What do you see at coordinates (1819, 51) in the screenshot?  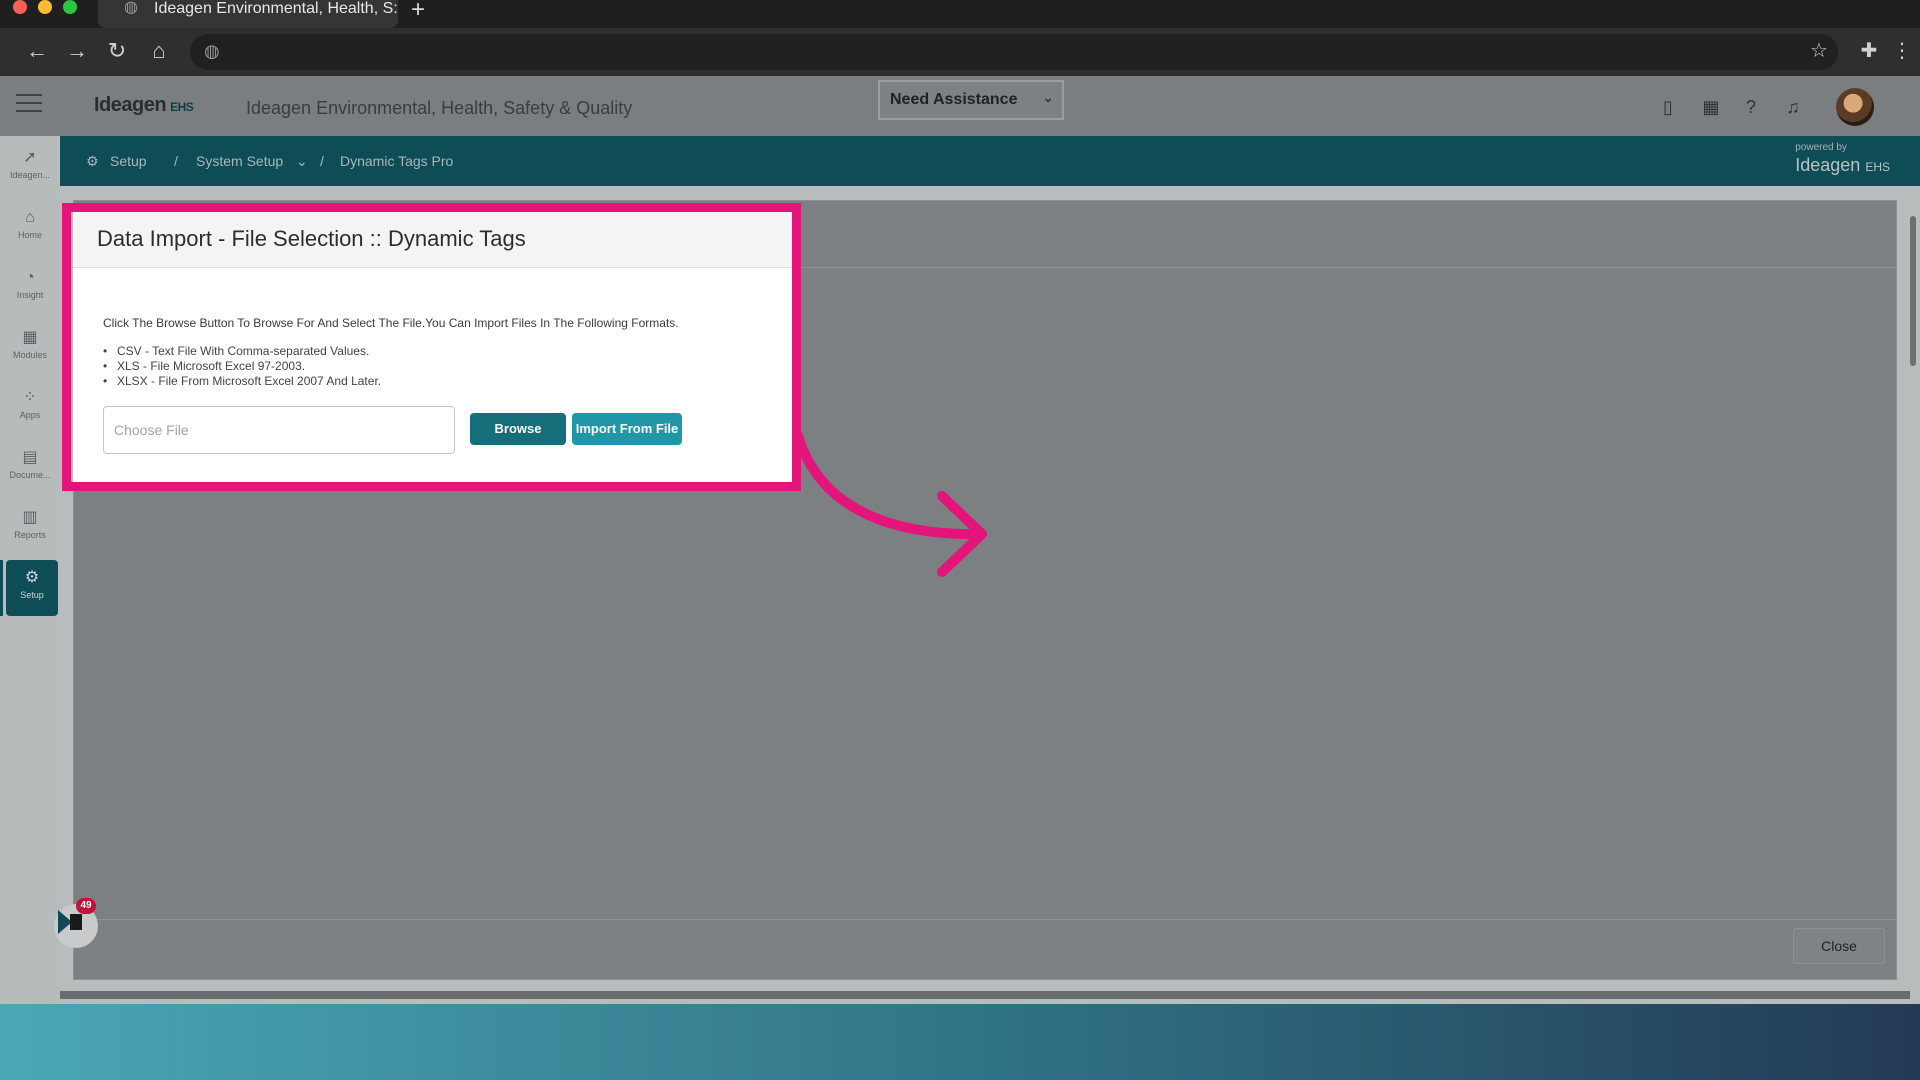 I see `bookmark-star-icon: ☆` at bounding box center [1819, 51].